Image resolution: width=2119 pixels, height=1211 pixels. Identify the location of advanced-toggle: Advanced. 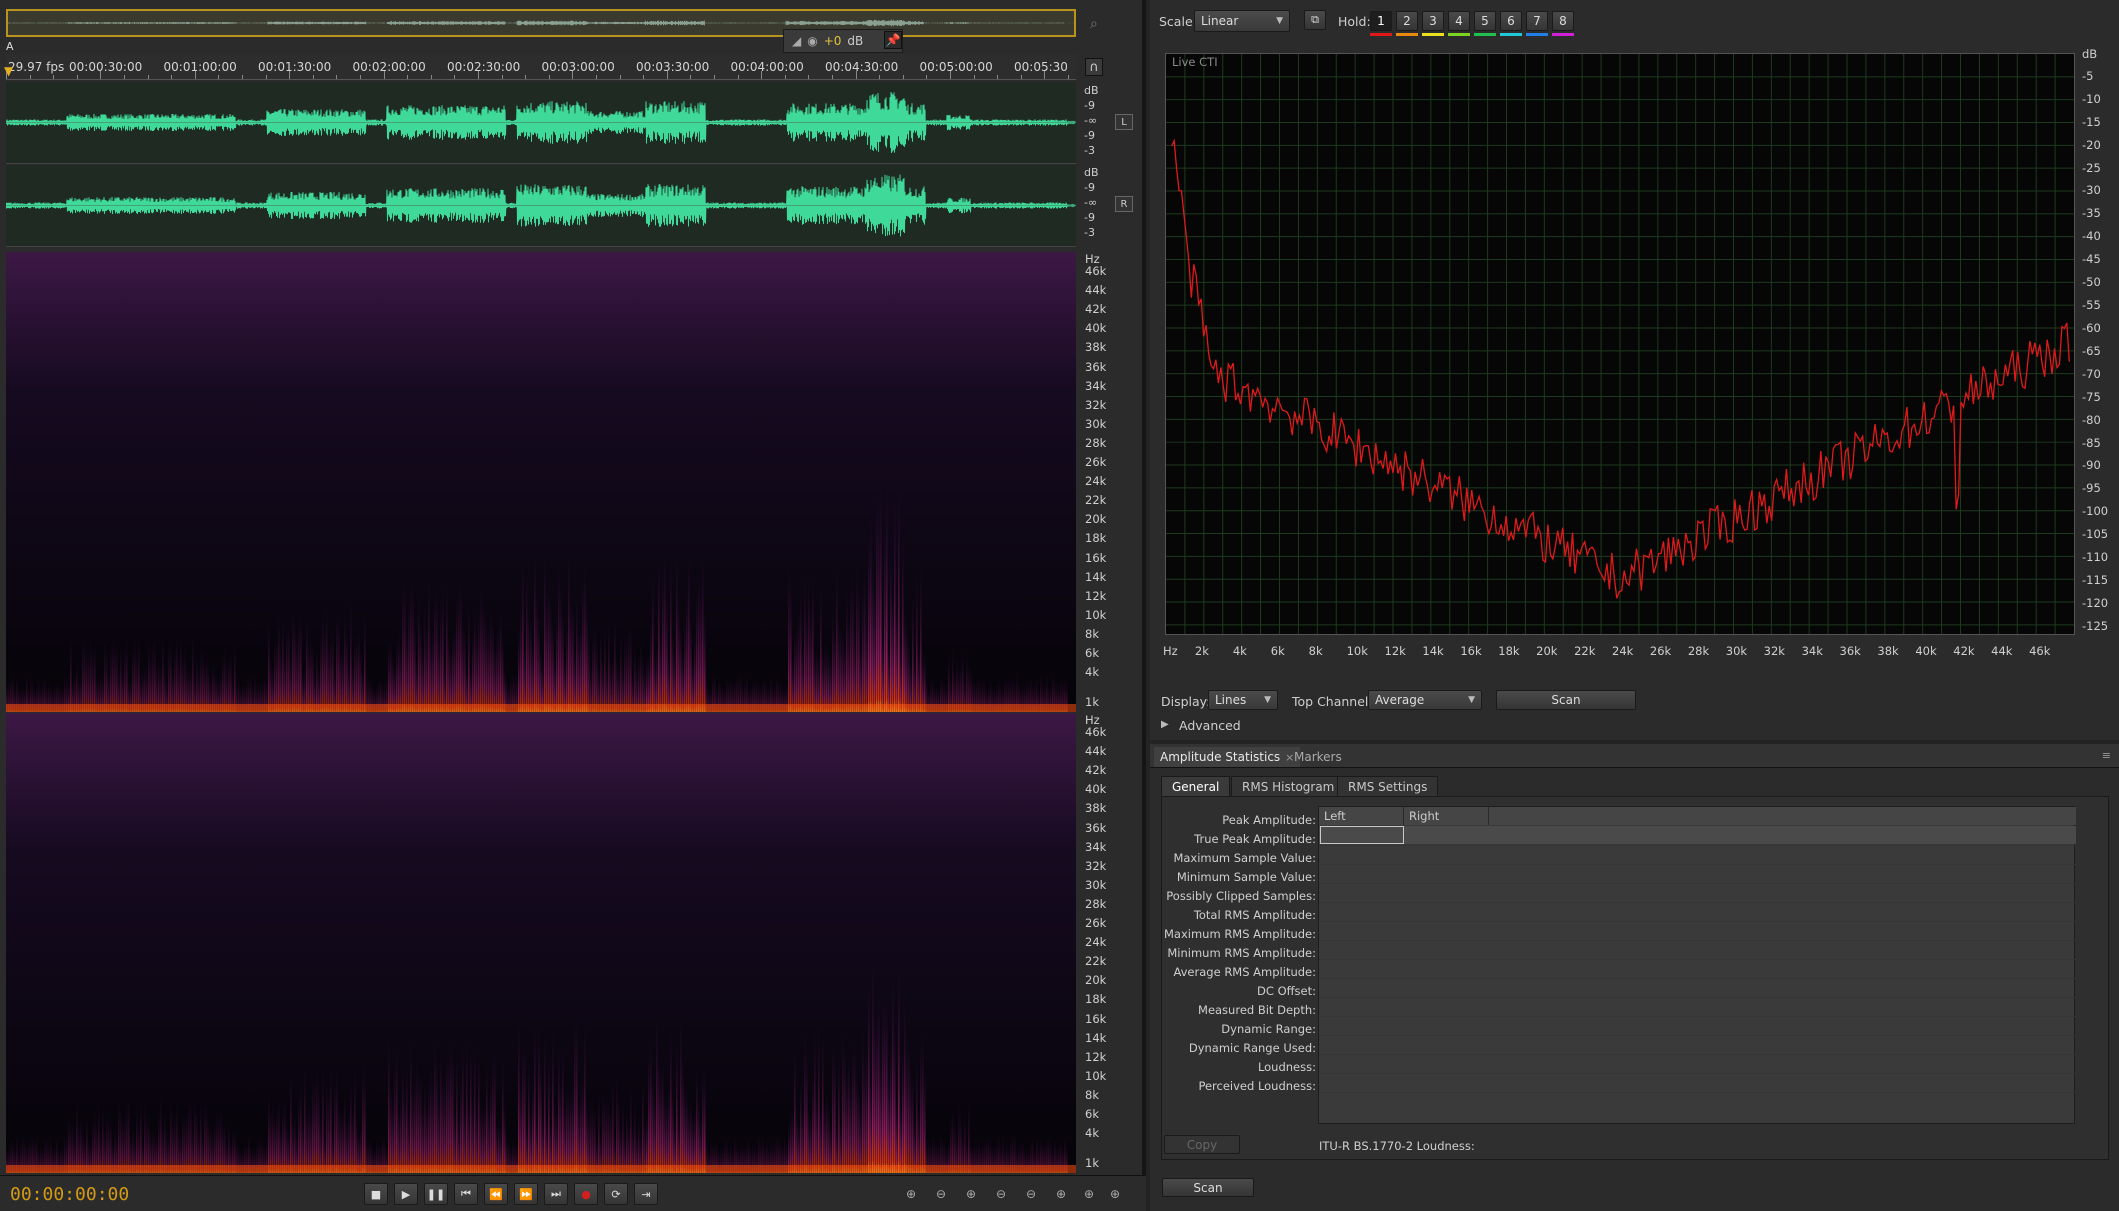
(1210, 725).